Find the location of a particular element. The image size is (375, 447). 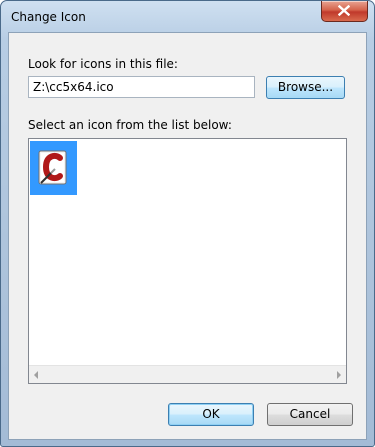

cancel-button: Cancel is located at coordinates (310, 414).